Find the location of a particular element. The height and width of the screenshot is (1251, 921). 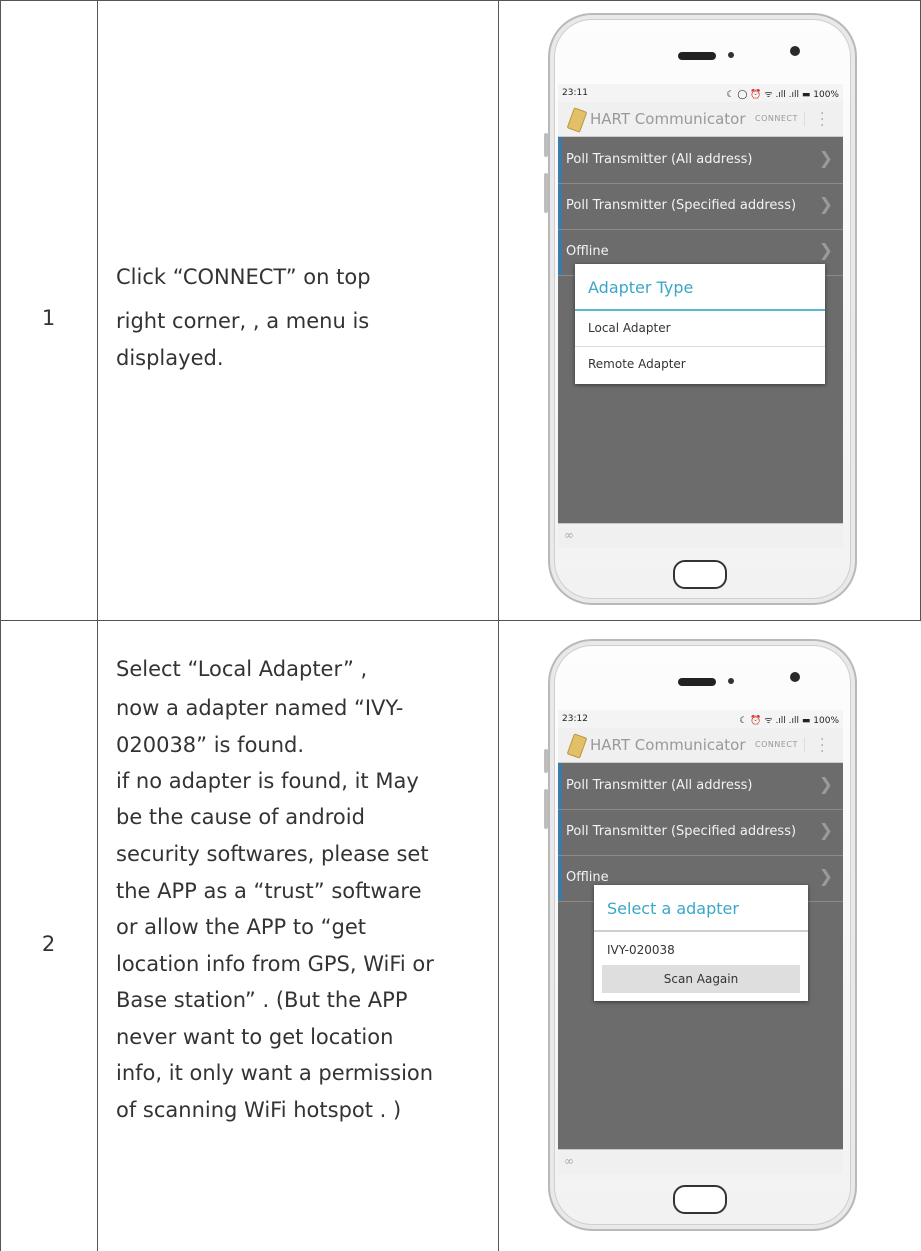

description-line: info, it only want a permission is located at coordinates (275, 1073).